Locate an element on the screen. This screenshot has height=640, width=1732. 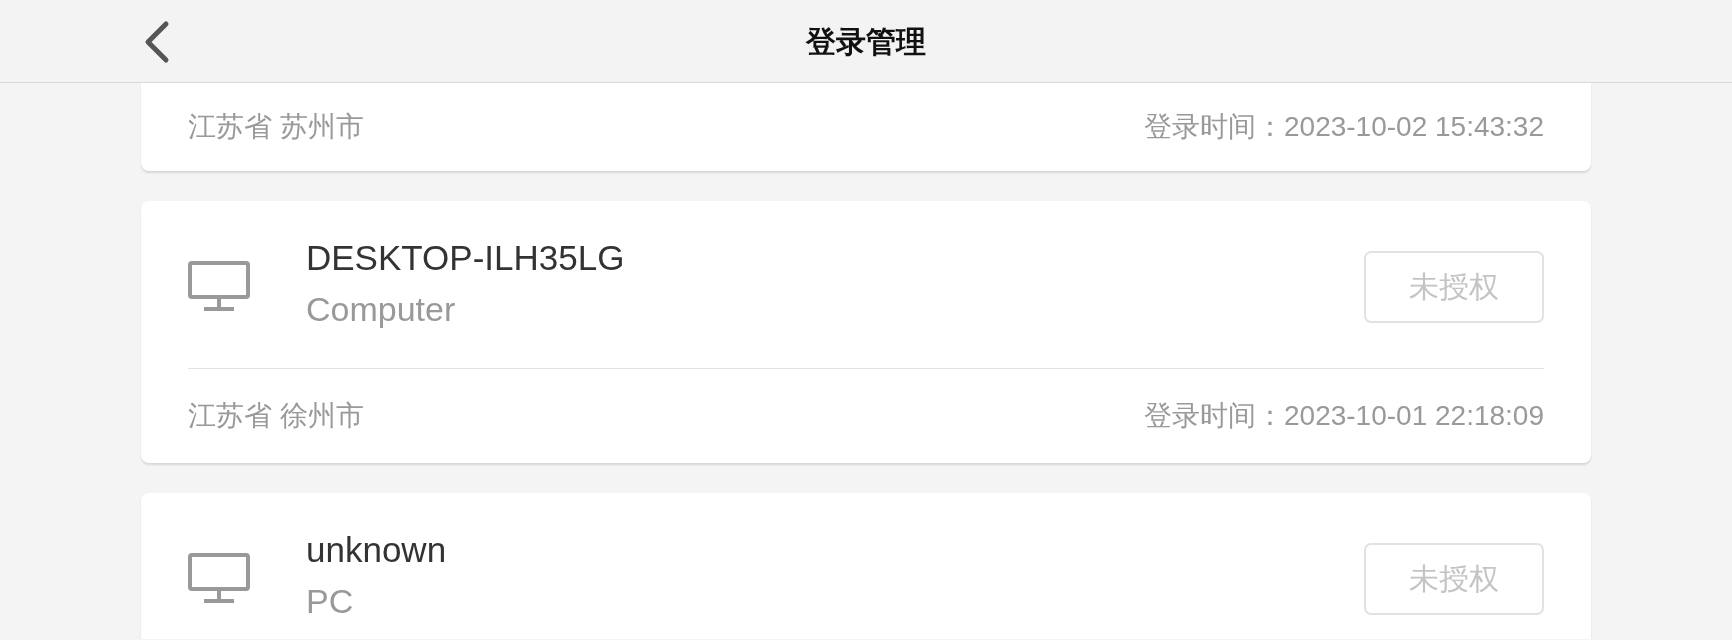
page-title: 登录管理 is located at coordinates (866, 41).